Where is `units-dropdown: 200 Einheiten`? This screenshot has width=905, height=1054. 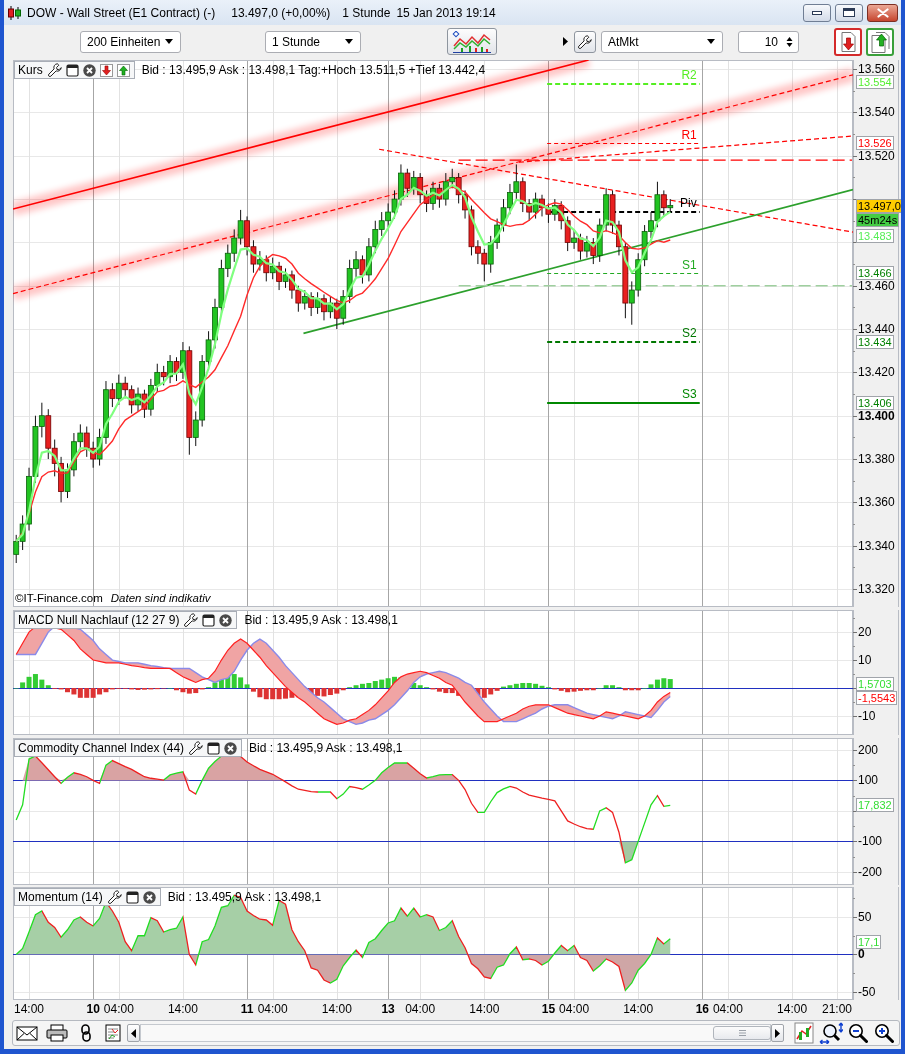
units-dropdown: 200 Einheiten is located at coordinates (130, 41).